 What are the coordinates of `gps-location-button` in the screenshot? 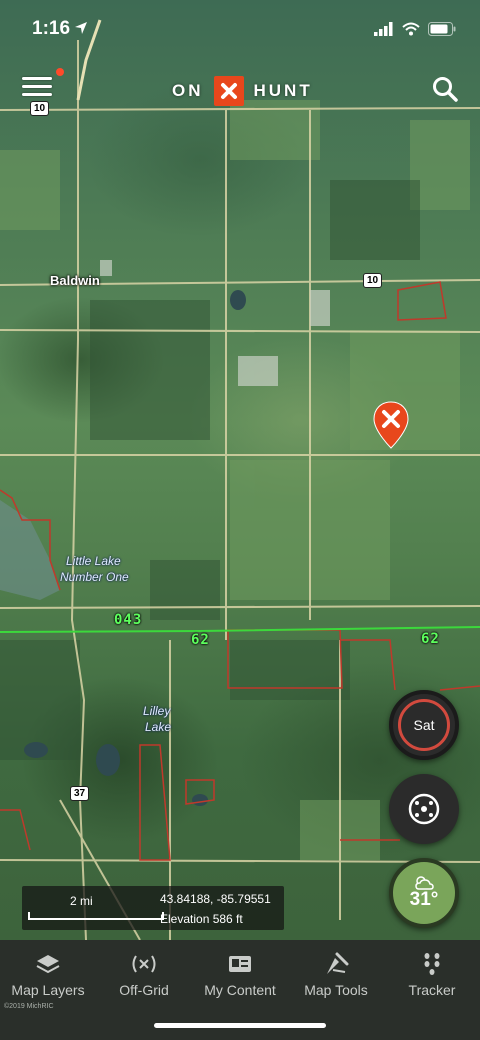 It's located at (424, 809).